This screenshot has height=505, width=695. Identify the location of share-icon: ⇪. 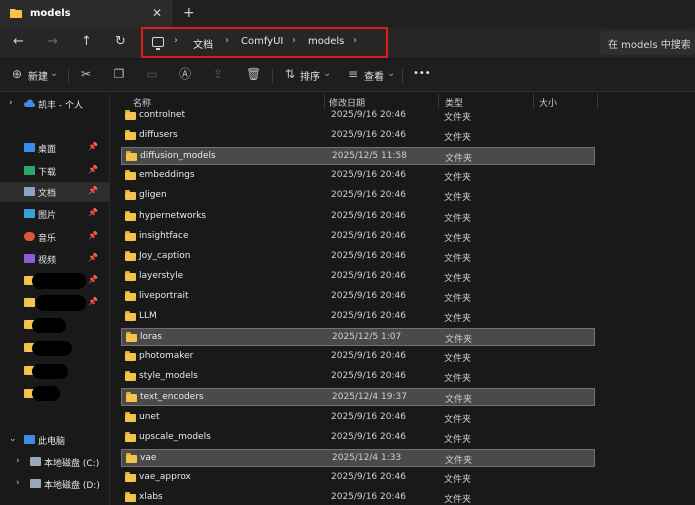
(218, 74).